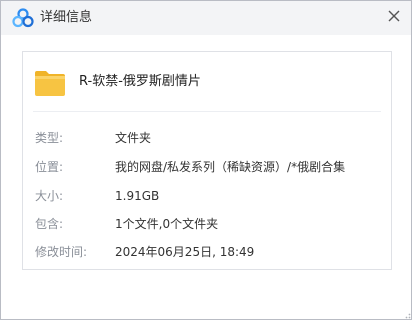  I want to click on detail-value: 1.91GB, so click(137, 196).